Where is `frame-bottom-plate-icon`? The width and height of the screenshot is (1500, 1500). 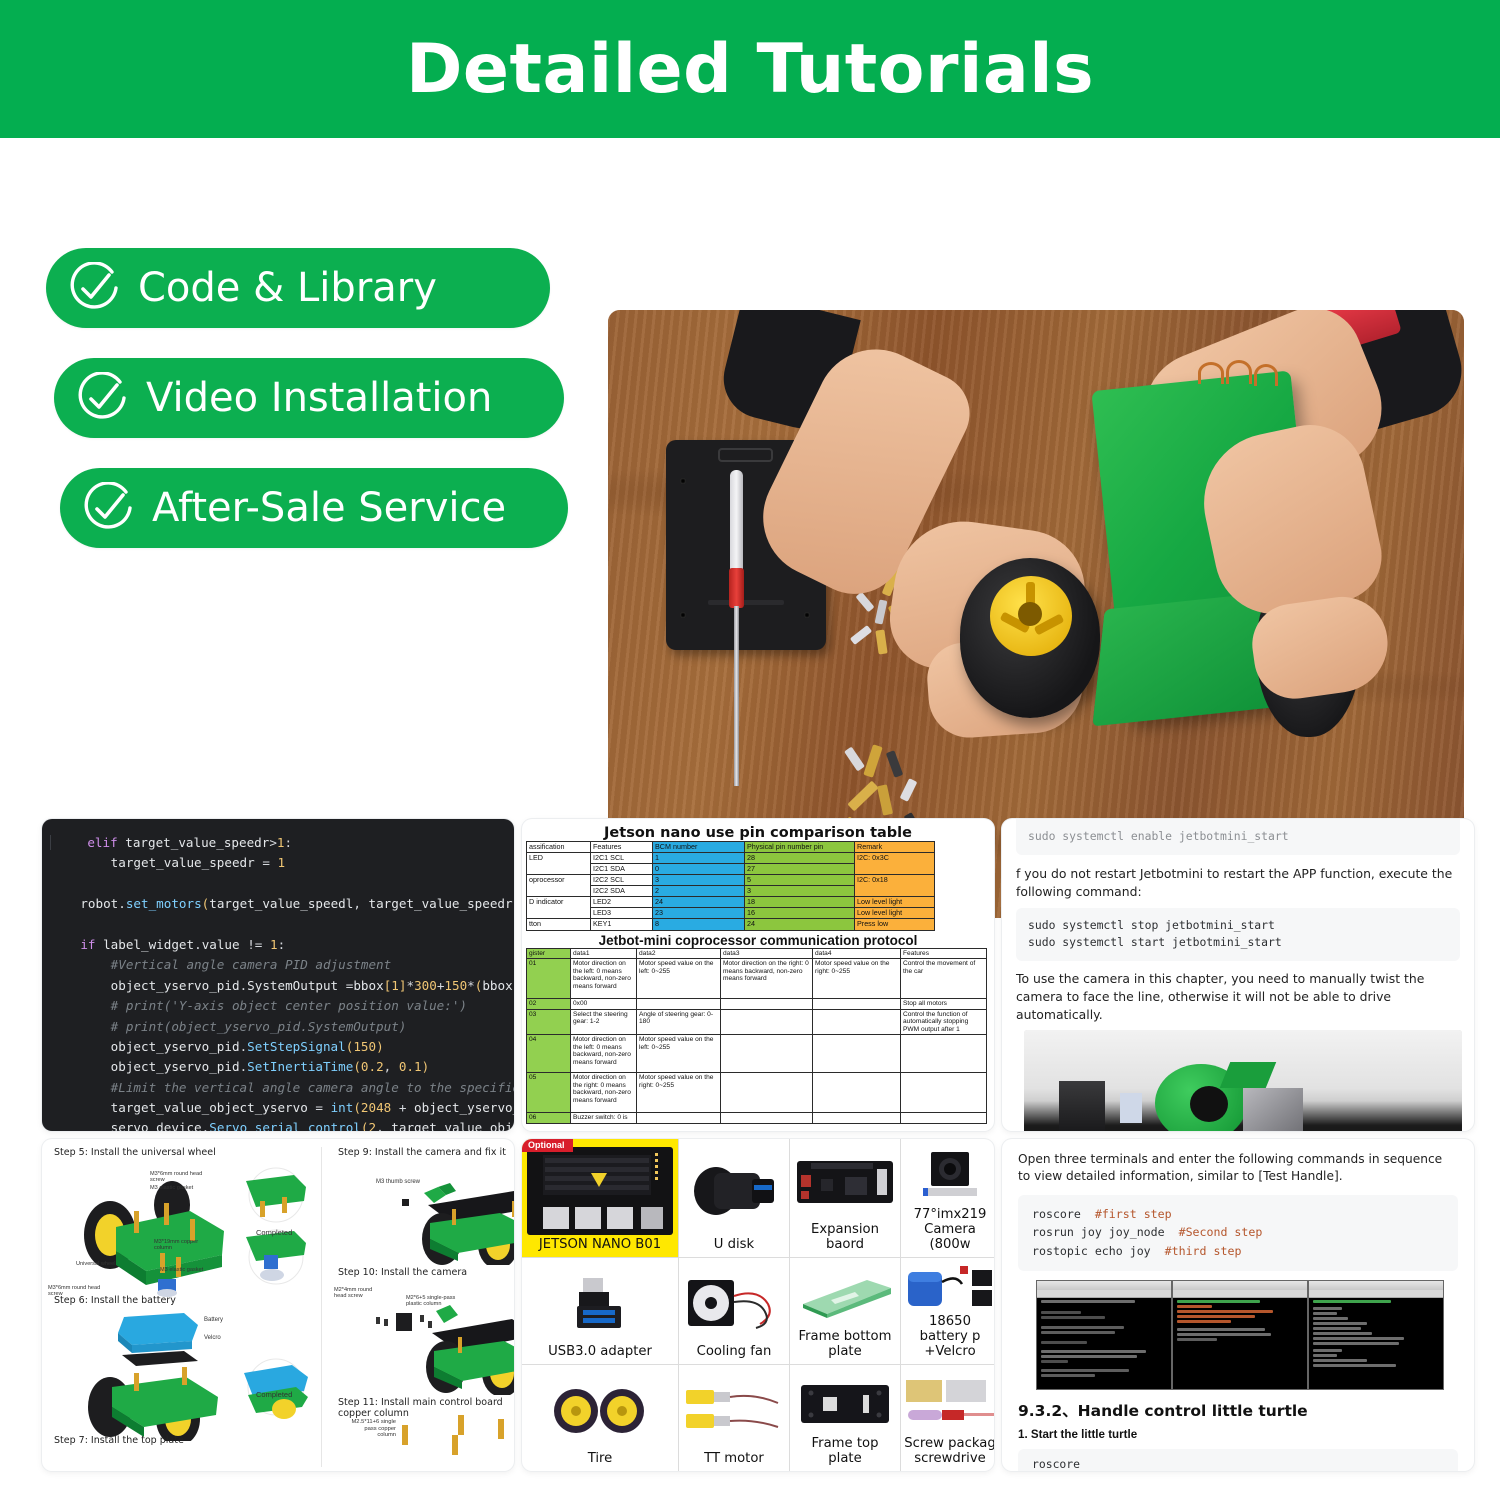 frame-bottom-plate-icon is located at coordinates (845, 1296).